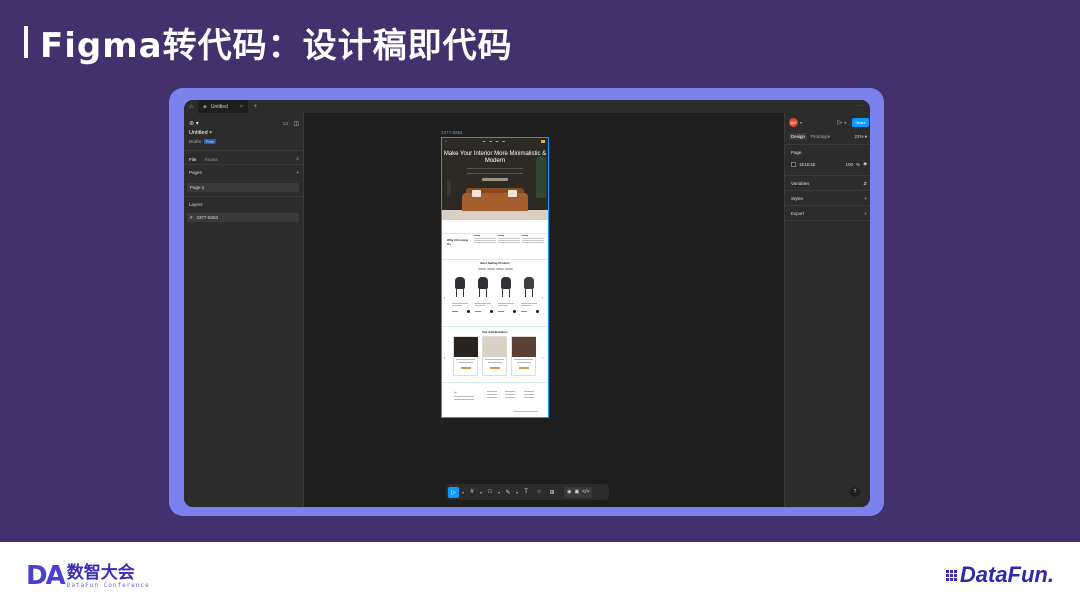 The height and width of the screenshot is (607, 1080). What do you see at coordinates (207, 217) in the screenshot?
I see `layer-item-label: 2377-8253` at bounding box center [207, 217].